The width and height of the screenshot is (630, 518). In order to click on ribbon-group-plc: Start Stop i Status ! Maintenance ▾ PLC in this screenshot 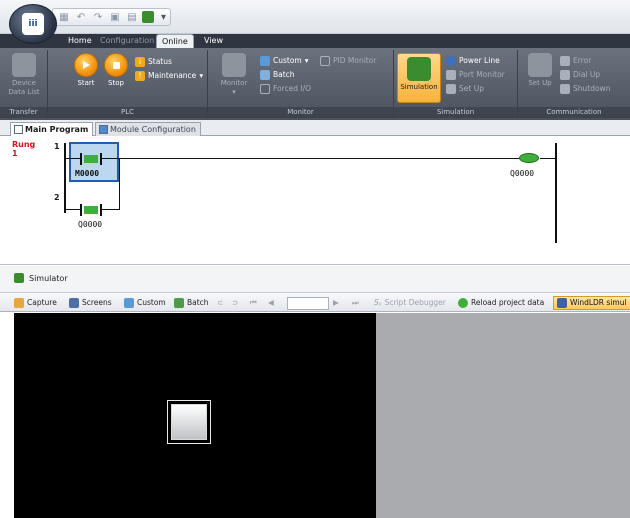, I will do `click(128, 84)`.